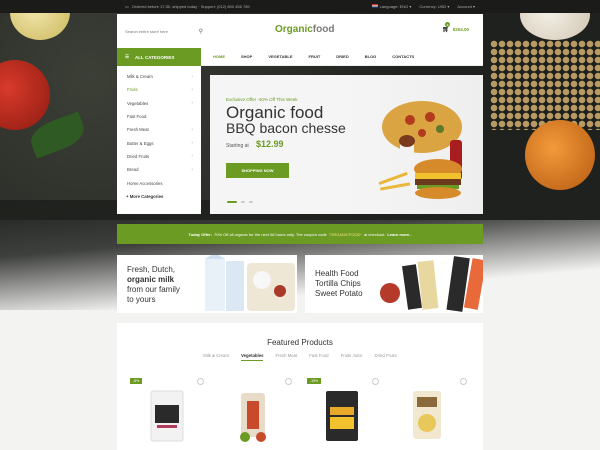 This screenshot has height=450, width=600. What do you see at coordinates (159, 156) in the screenshot?
I see `category-item-dried-fruits: Dried Fruits ›` at bounding box center [159, 156].